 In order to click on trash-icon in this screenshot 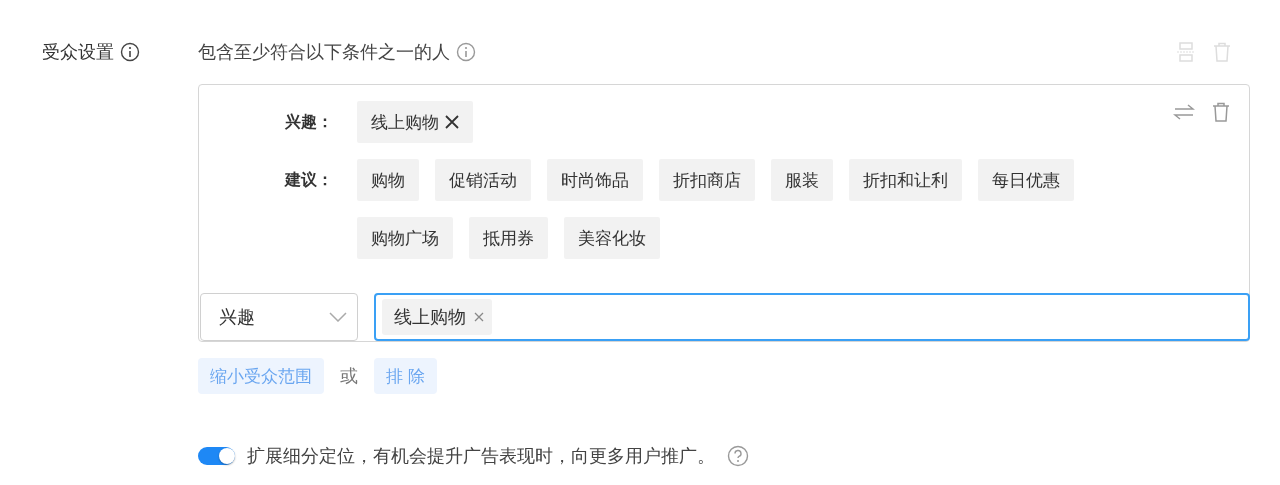, I will do `click(1221, 112)`.